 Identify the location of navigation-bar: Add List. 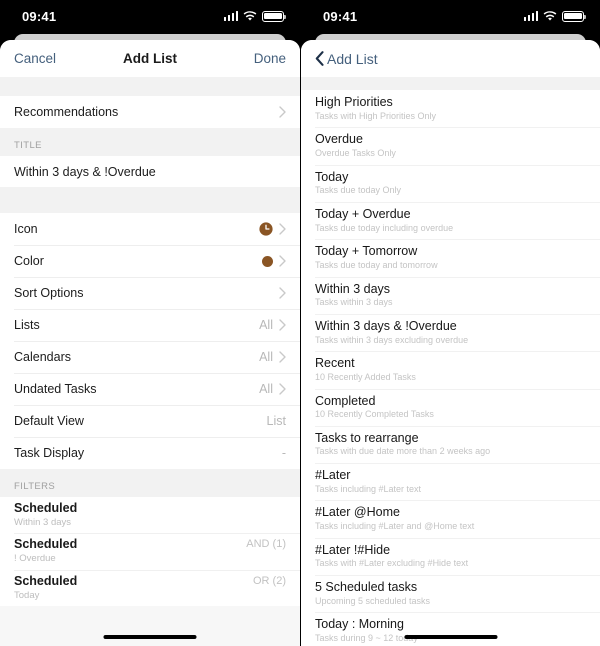
(450, 58).